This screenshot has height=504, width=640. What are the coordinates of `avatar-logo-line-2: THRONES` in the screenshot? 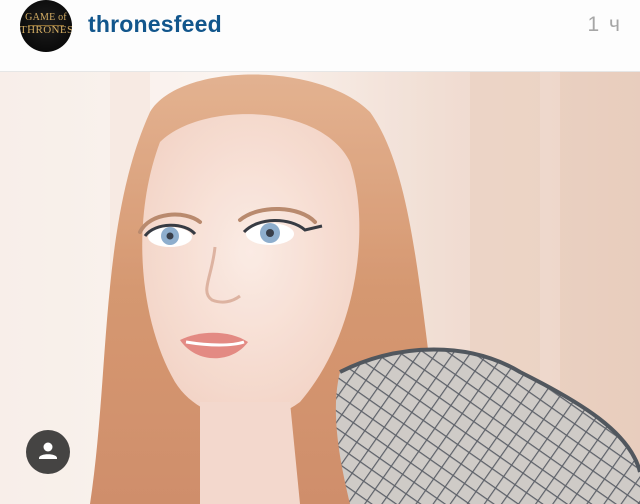 It's located at (46, 30).